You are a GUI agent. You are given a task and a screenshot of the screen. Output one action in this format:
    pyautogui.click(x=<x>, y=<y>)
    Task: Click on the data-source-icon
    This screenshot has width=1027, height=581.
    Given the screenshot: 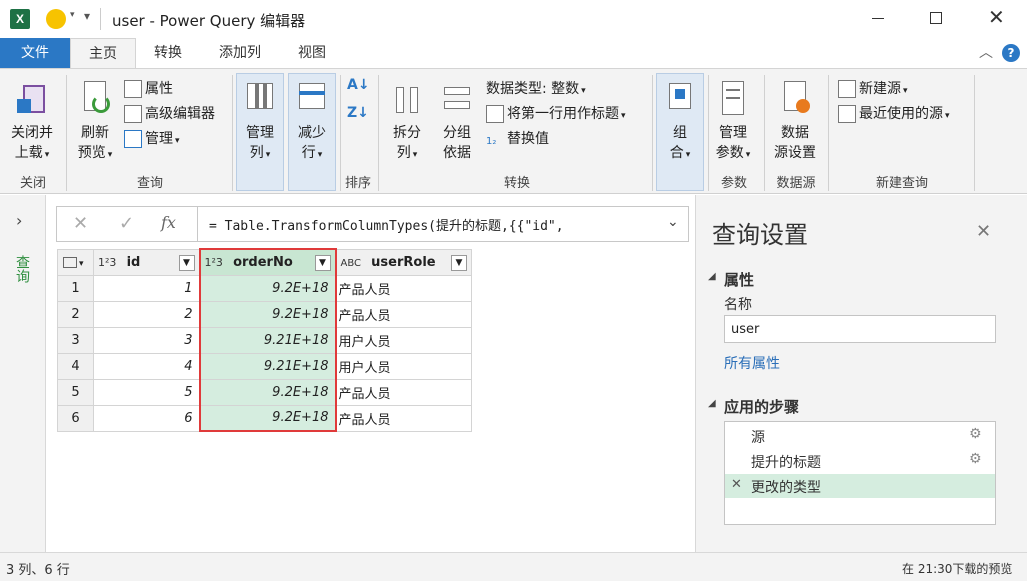 What is the action you would take?
    pyautogui.click(x=795, y=99)
    